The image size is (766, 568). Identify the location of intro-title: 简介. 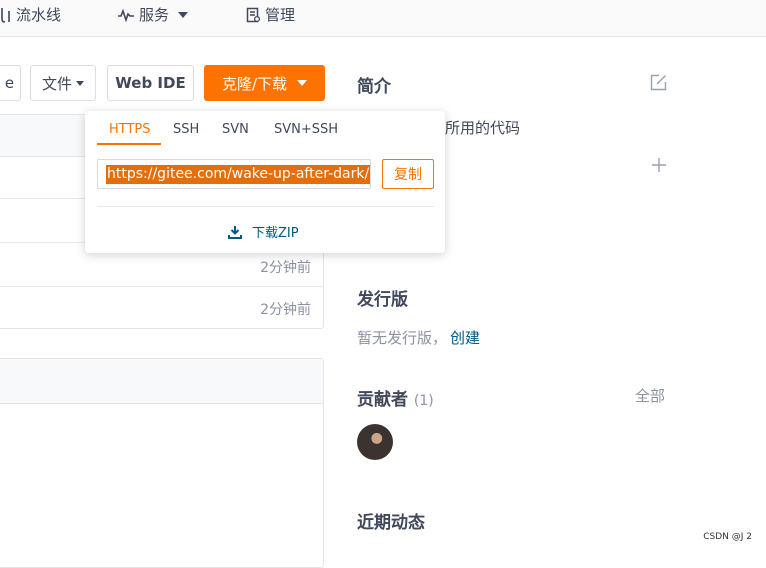
(374, 87).